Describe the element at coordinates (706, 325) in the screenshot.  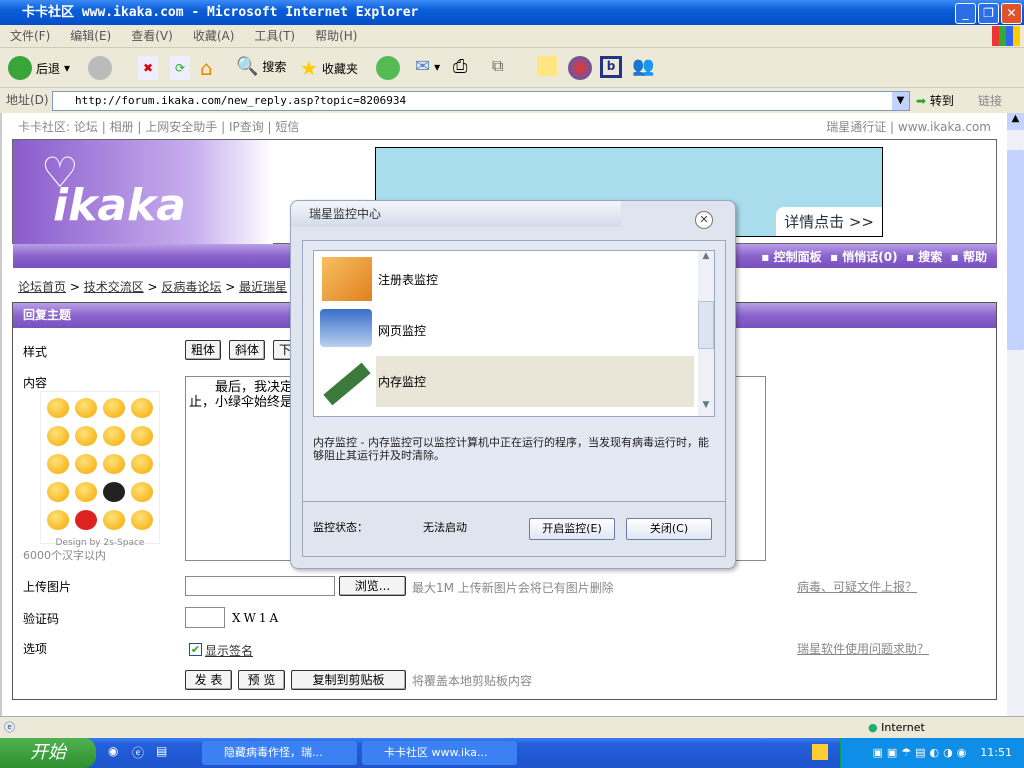
I see `list-scroll-thumb` at that location.